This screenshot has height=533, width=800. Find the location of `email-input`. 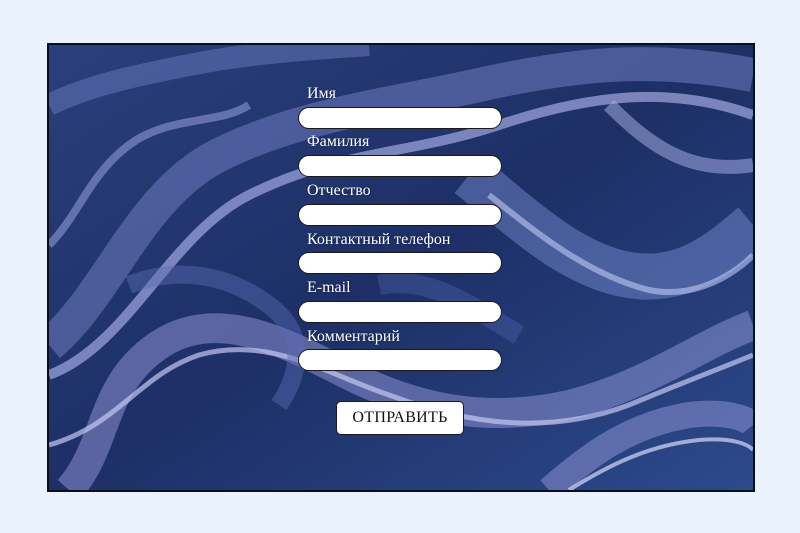

email-input is located at coordinates (400, 312).